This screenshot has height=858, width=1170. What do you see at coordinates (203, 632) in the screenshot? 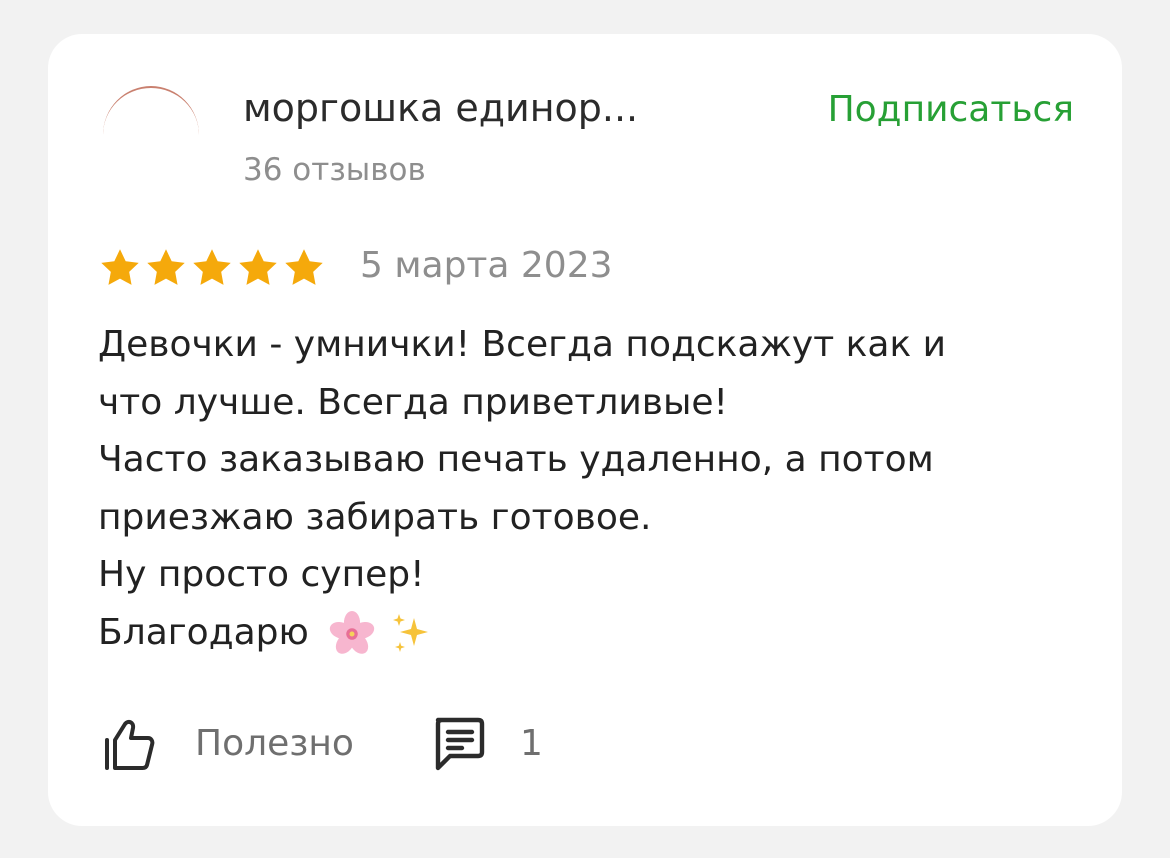
I see `review-line: Благодарю` at bounding box center [203, 632].